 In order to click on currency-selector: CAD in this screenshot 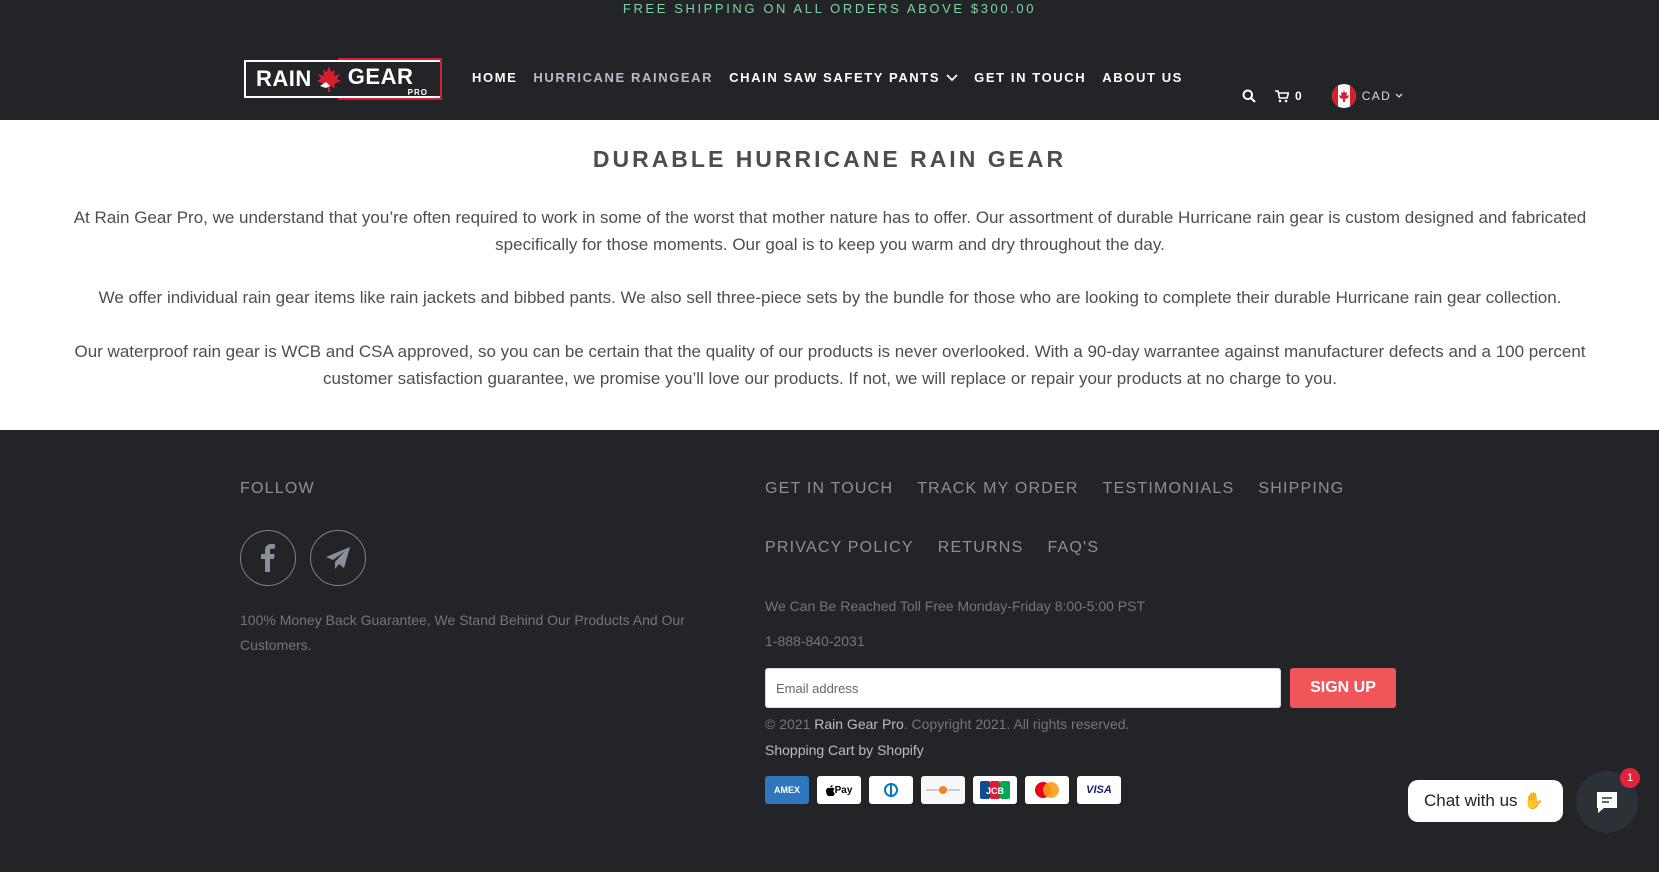, I will do `click(1367, 96)`.